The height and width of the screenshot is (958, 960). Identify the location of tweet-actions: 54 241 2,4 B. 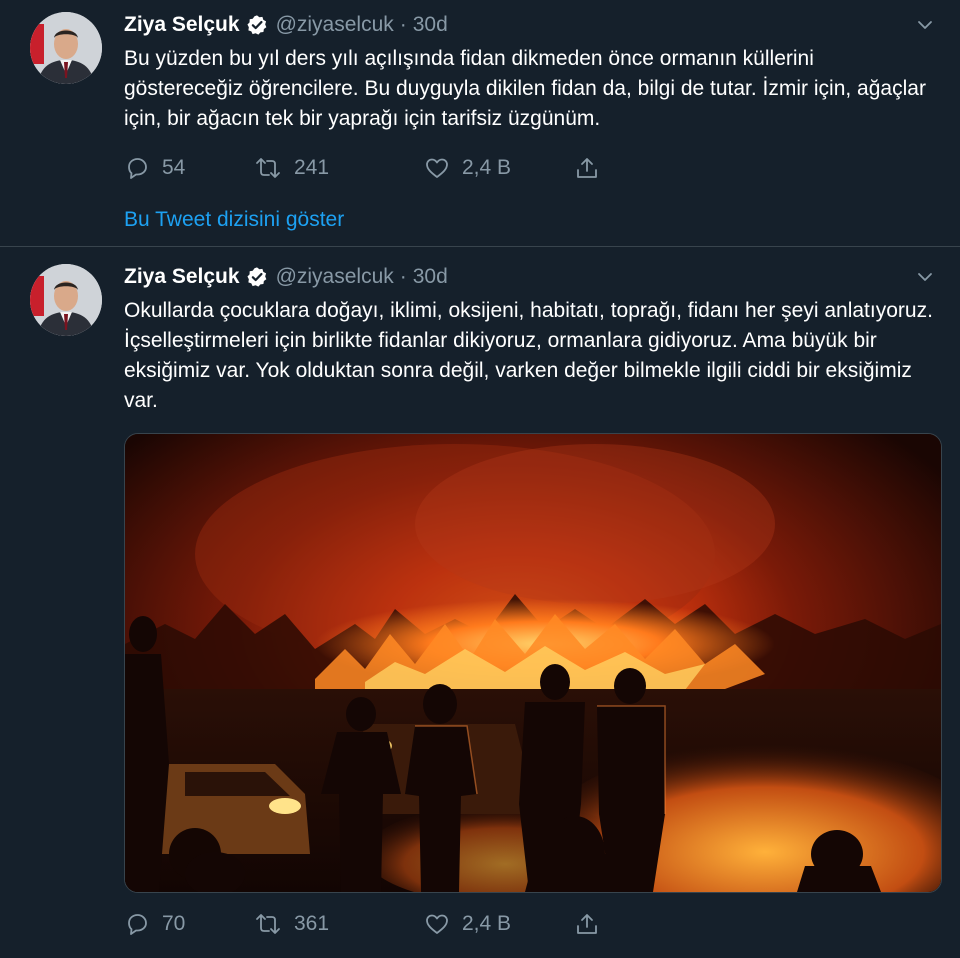
(384, 168).